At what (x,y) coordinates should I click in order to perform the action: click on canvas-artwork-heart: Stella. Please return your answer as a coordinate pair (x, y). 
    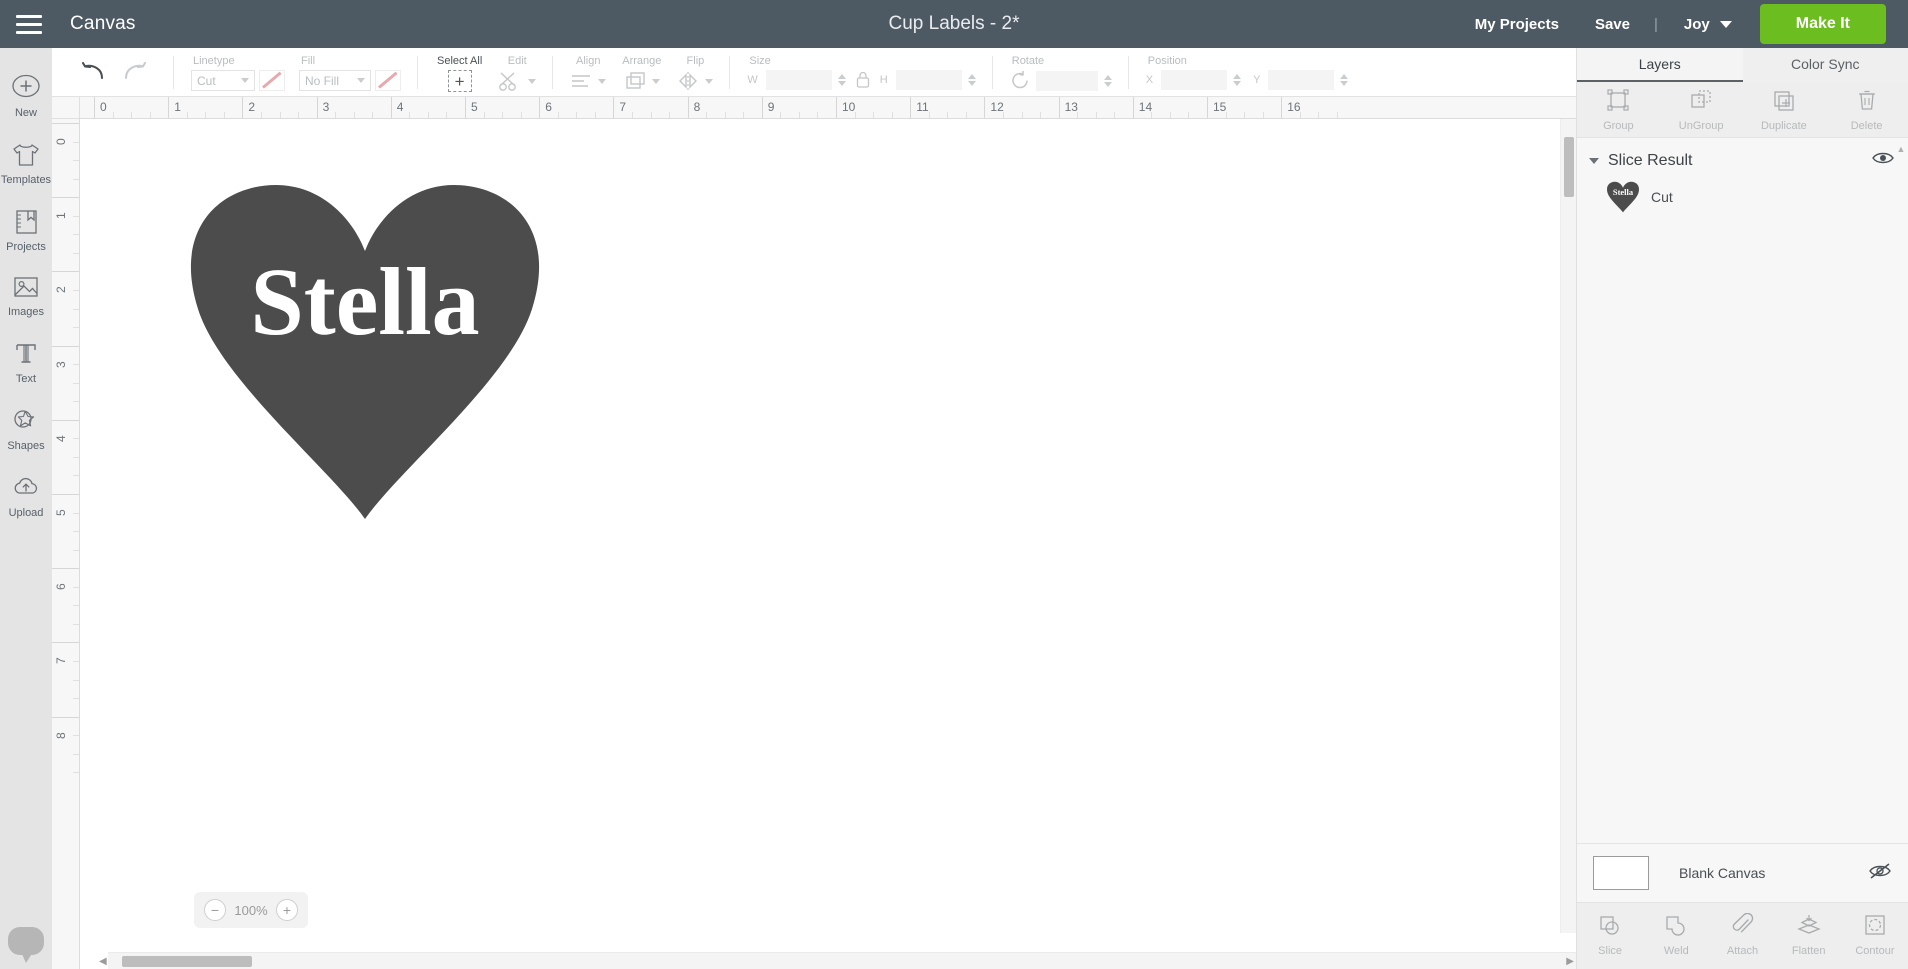
    Looking at the image, I should click on (365, 351).